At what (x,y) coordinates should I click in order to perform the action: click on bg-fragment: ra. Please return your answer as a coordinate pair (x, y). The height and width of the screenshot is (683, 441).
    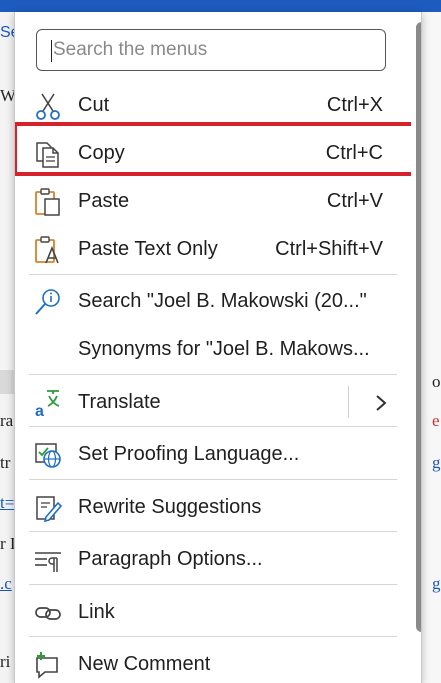
    Looking at the image, I should click on (7, 420).